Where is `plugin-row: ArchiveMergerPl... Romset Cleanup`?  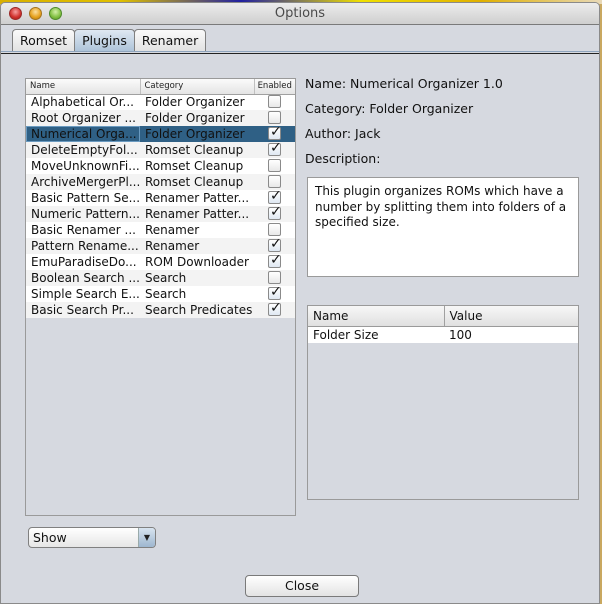 plugin-row: ArchiveMergerPl... Romset Cleanup is located at coordinates (160, 182).